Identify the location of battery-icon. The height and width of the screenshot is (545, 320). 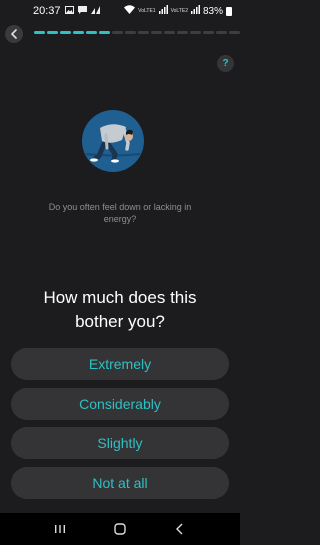
(229, 11).